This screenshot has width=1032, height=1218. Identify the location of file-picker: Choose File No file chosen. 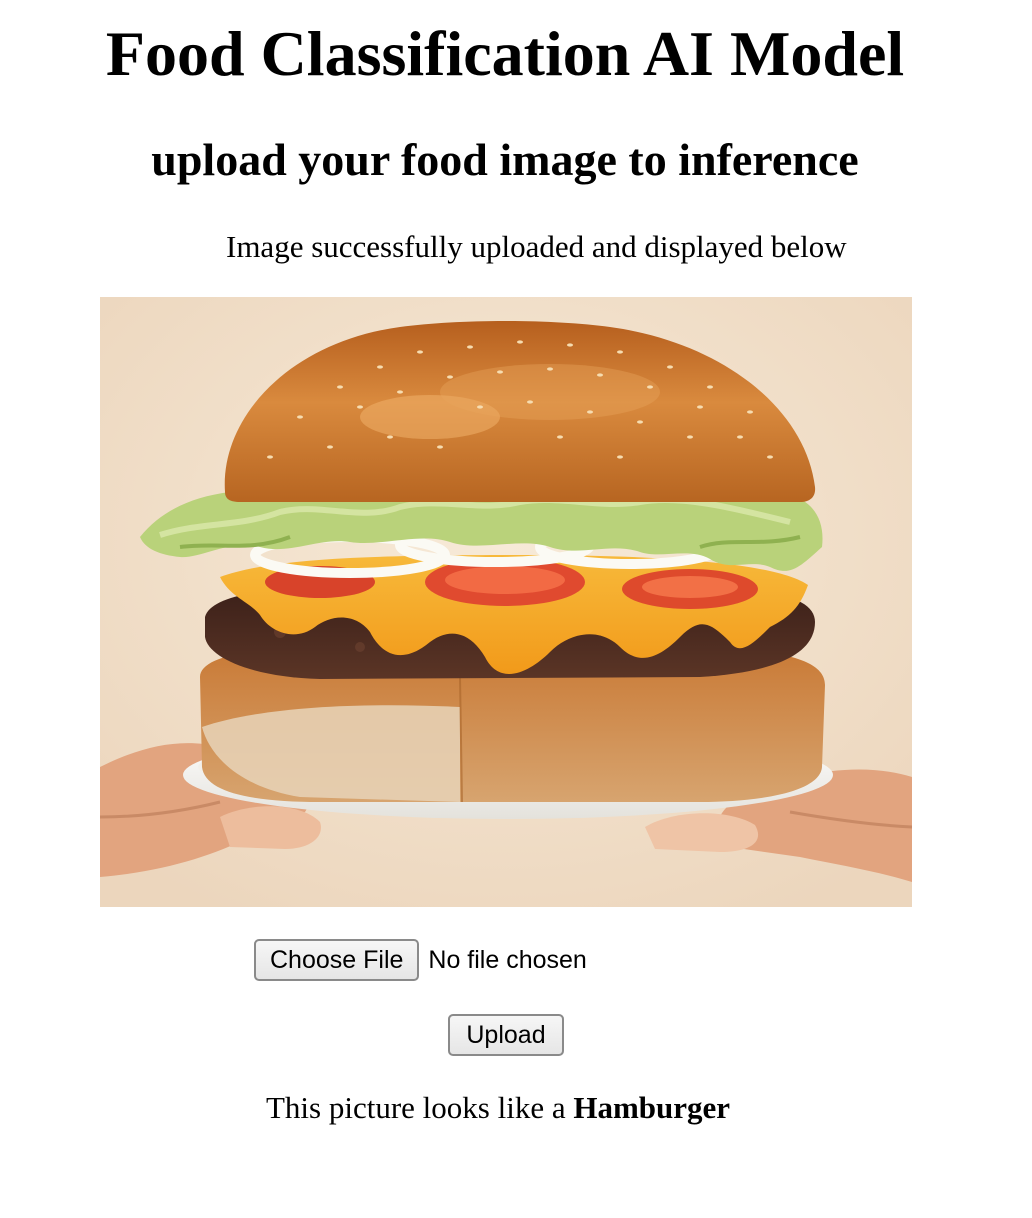
(420, 960).